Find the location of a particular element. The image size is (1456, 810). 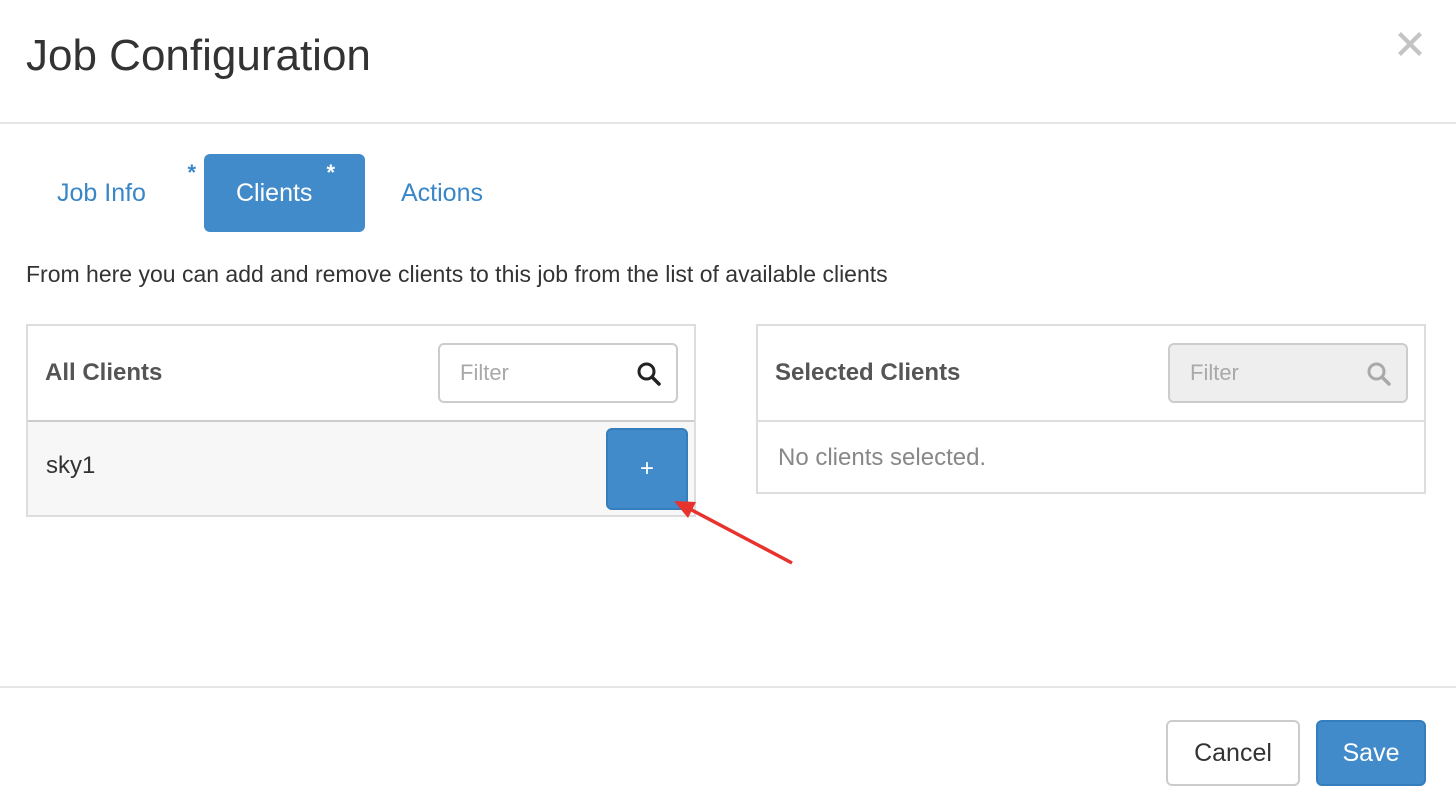

selected-clients-panel: Selected Clients No clients selected. is located at coordinates (1091, 409).